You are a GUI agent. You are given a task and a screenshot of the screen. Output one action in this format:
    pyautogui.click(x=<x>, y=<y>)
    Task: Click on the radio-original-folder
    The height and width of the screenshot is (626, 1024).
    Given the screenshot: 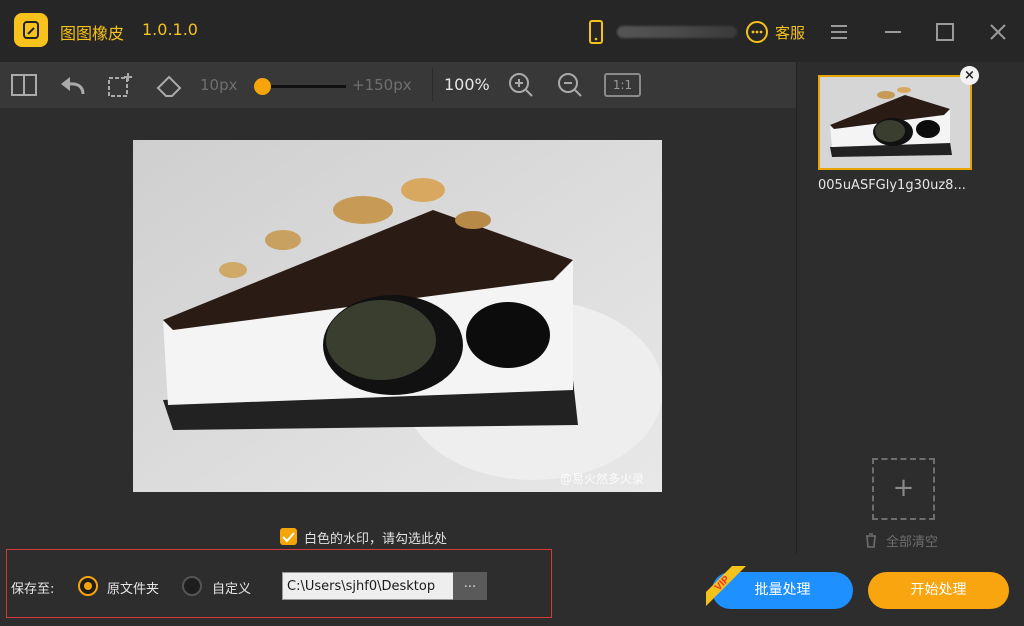 What is the action you would take?
    pyautogui.click(x=88, y=586)
    